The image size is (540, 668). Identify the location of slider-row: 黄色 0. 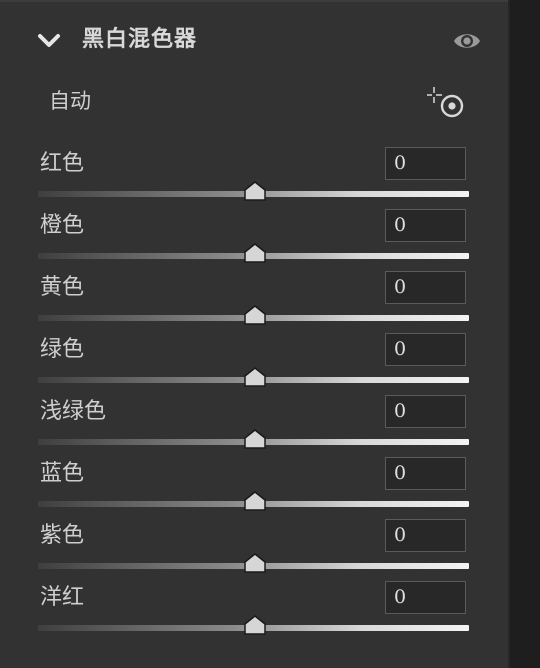
(254, 302).